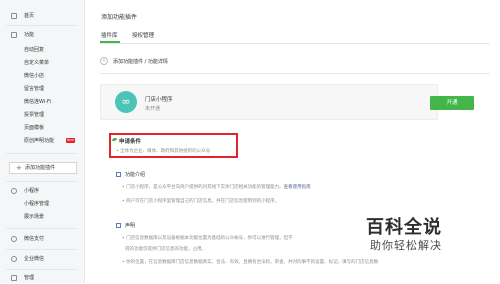  I want to click on sidebar-section-label: 企业微信, so click(34, 259).